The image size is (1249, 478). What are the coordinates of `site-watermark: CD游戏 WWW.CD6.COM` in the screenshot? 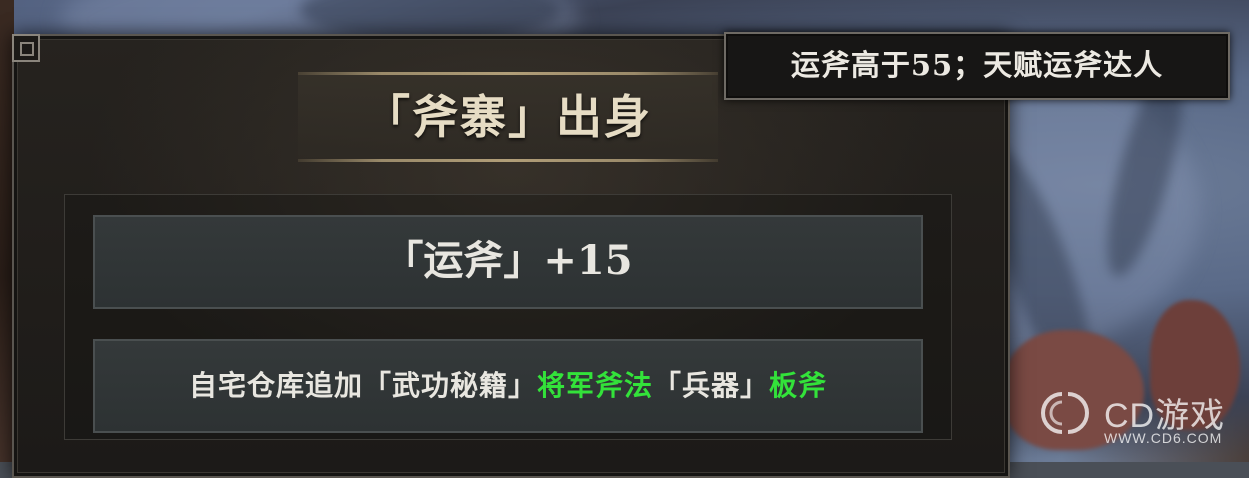 It's located at (1140, 421).